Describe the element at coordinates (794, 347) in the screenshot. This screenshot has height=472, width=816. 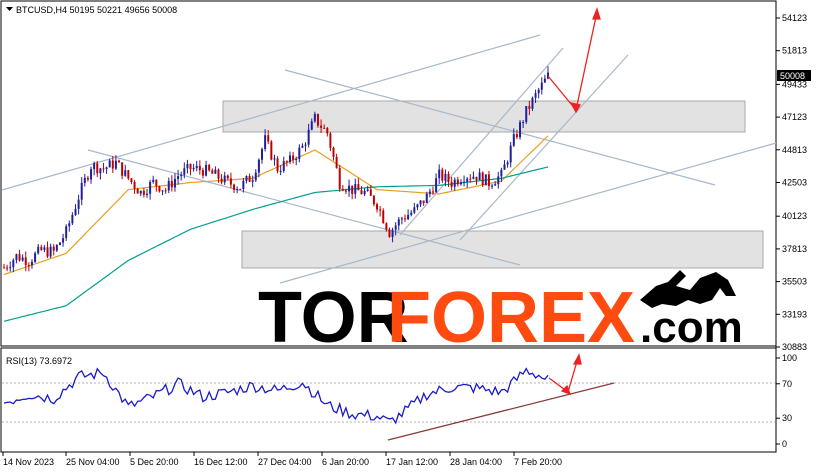
I see `price-tick-label: 30883` at that location.